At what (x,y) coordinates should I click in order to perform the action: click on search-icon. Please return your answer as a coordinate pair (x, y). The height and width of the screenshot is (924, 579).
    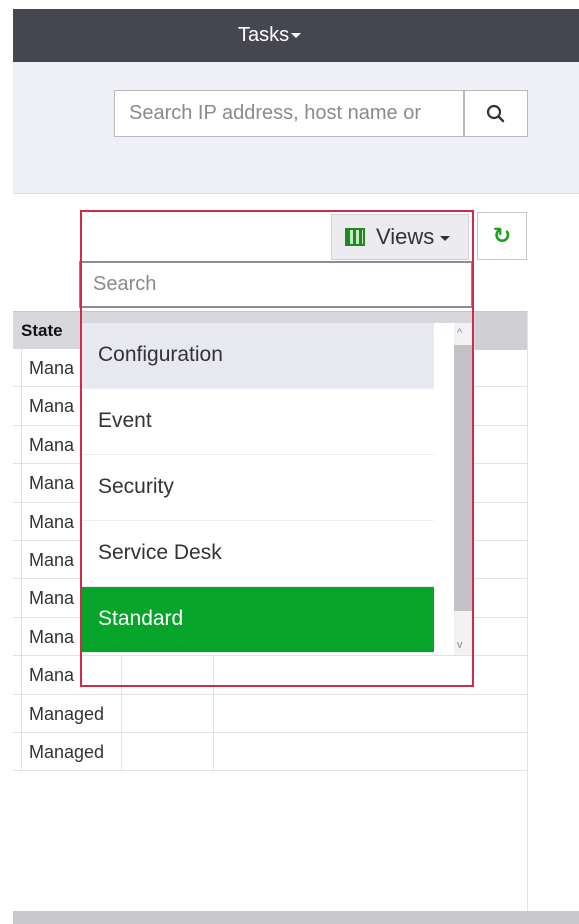
    Looking at the image, I should click on (495, 113).